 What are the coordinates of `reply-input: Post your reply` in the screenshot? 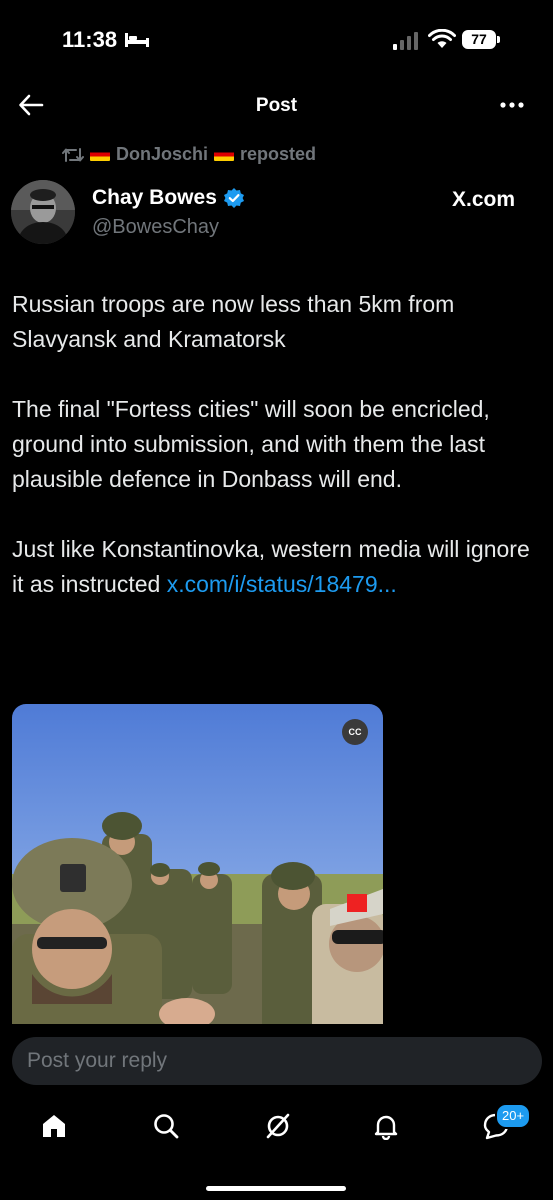 It's located at (277, 1061).